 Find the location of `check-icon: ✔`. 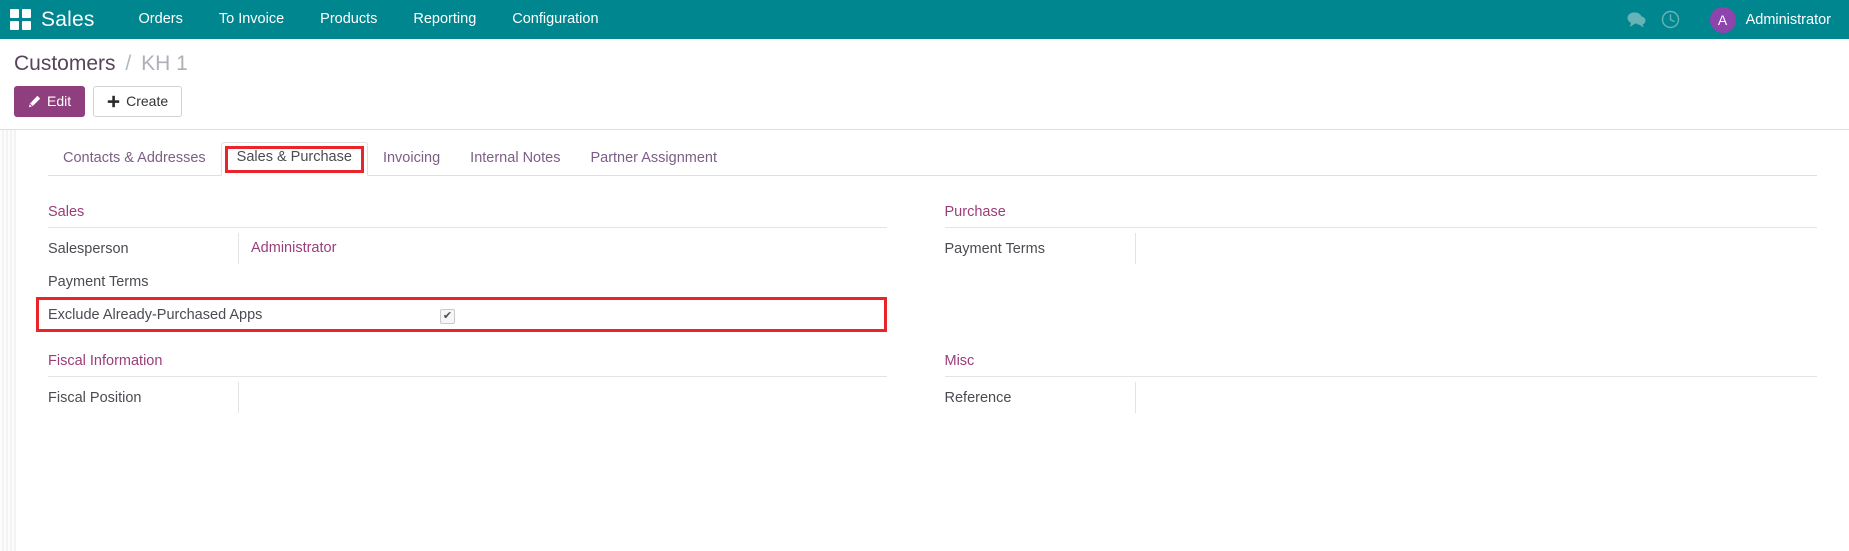

check-icon: ✔ is located at coordinates (447, 315).